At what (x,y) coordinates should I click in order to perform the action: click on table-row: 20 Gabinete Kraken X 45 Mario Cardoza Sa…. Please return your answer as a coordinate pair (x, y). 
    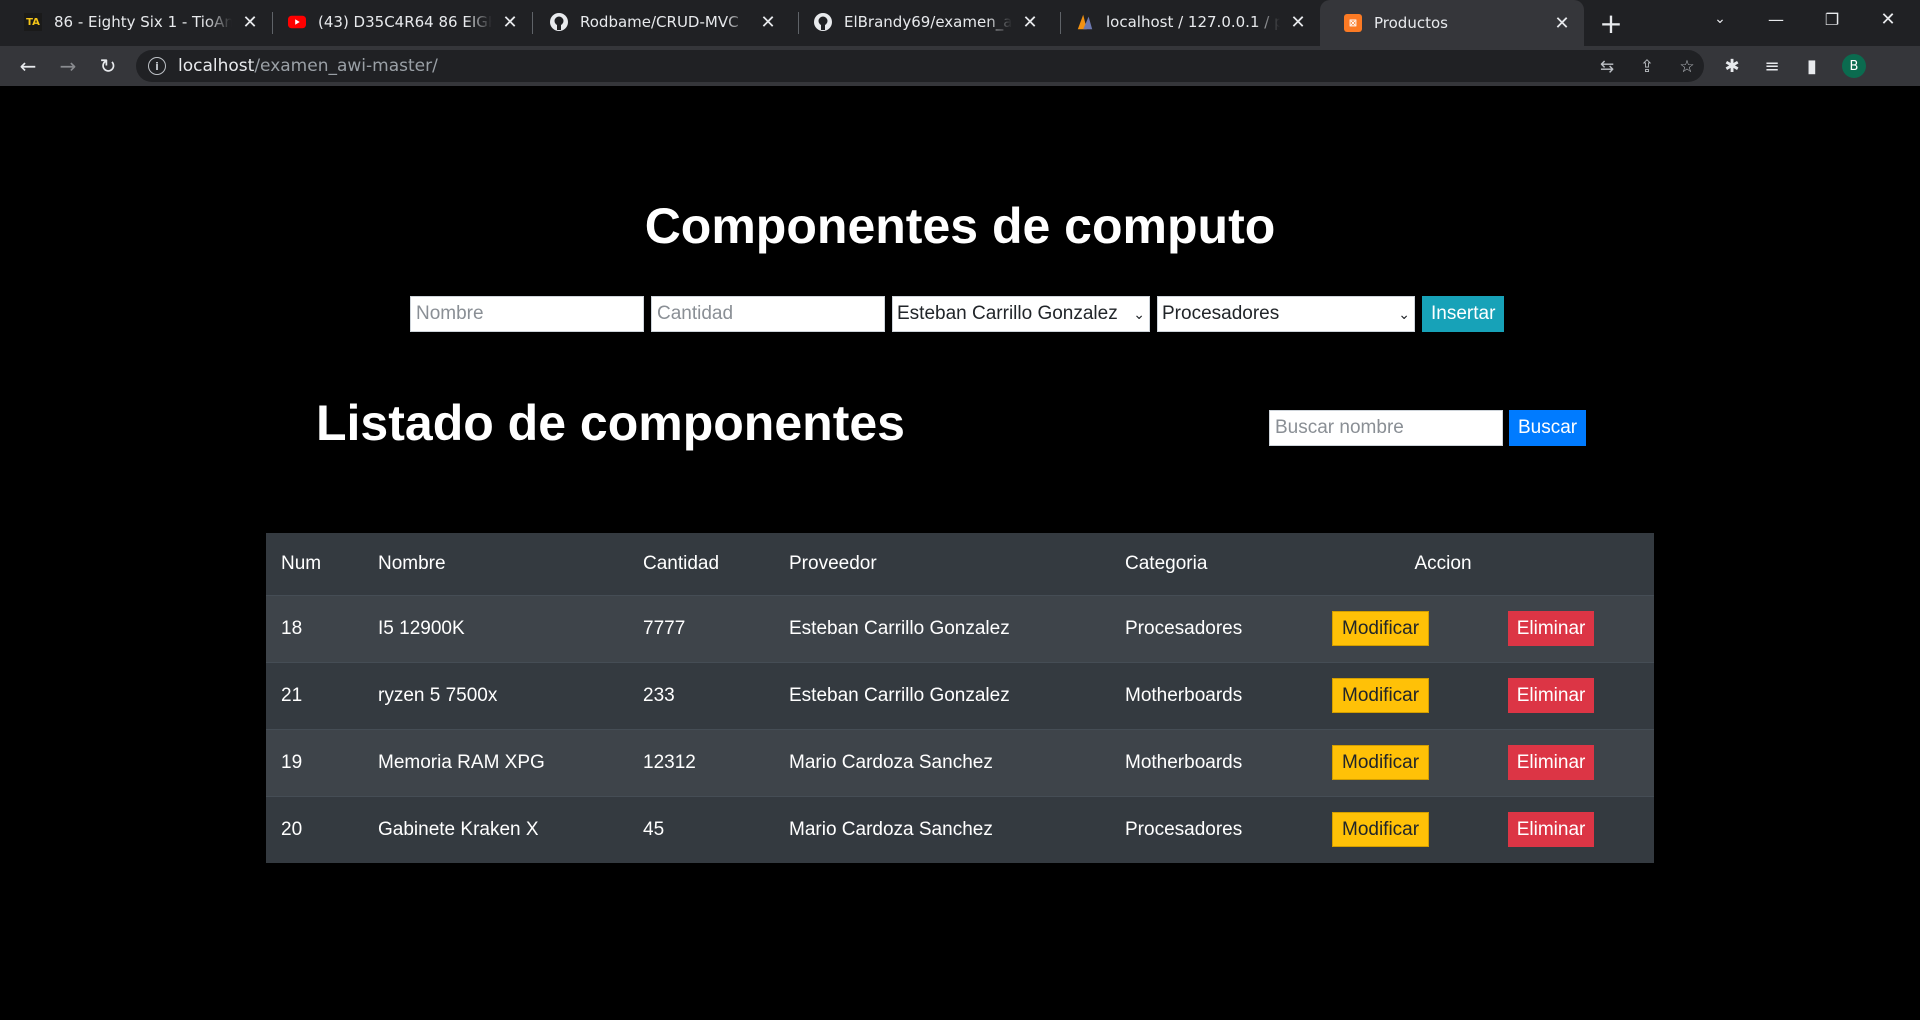
    Looking at the image, I should click on (960, 829).